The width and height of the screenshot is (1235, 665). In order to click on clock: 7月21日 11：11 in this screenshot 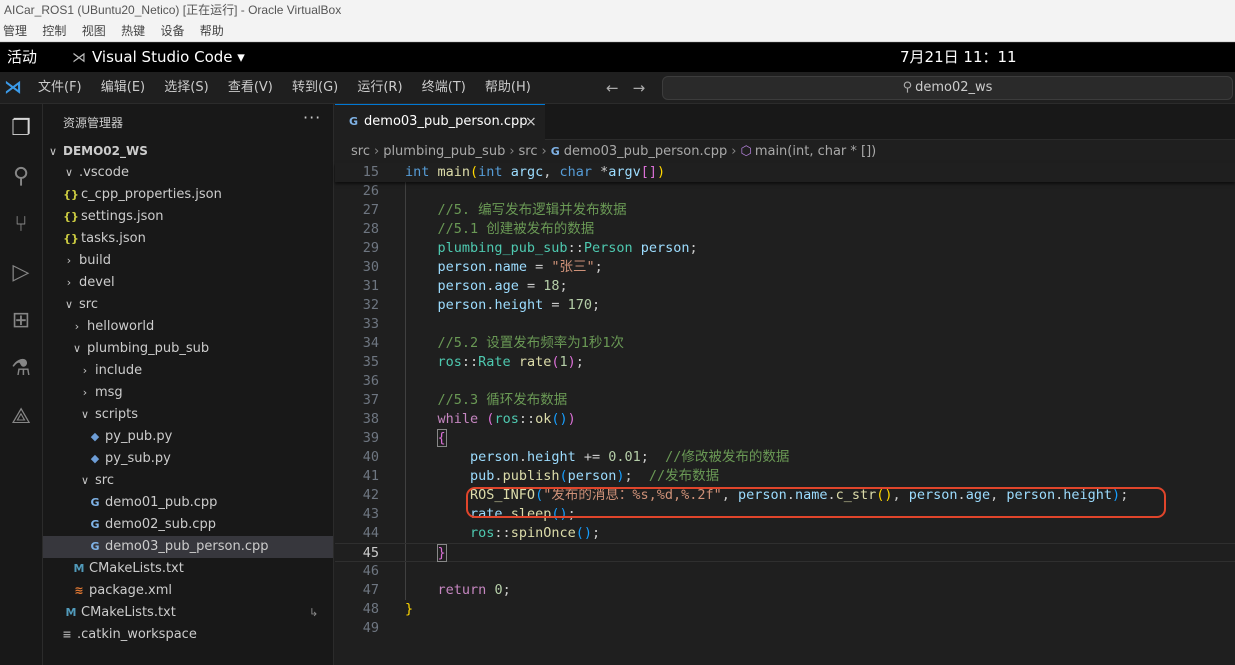, I will do `click(958, 57)`.